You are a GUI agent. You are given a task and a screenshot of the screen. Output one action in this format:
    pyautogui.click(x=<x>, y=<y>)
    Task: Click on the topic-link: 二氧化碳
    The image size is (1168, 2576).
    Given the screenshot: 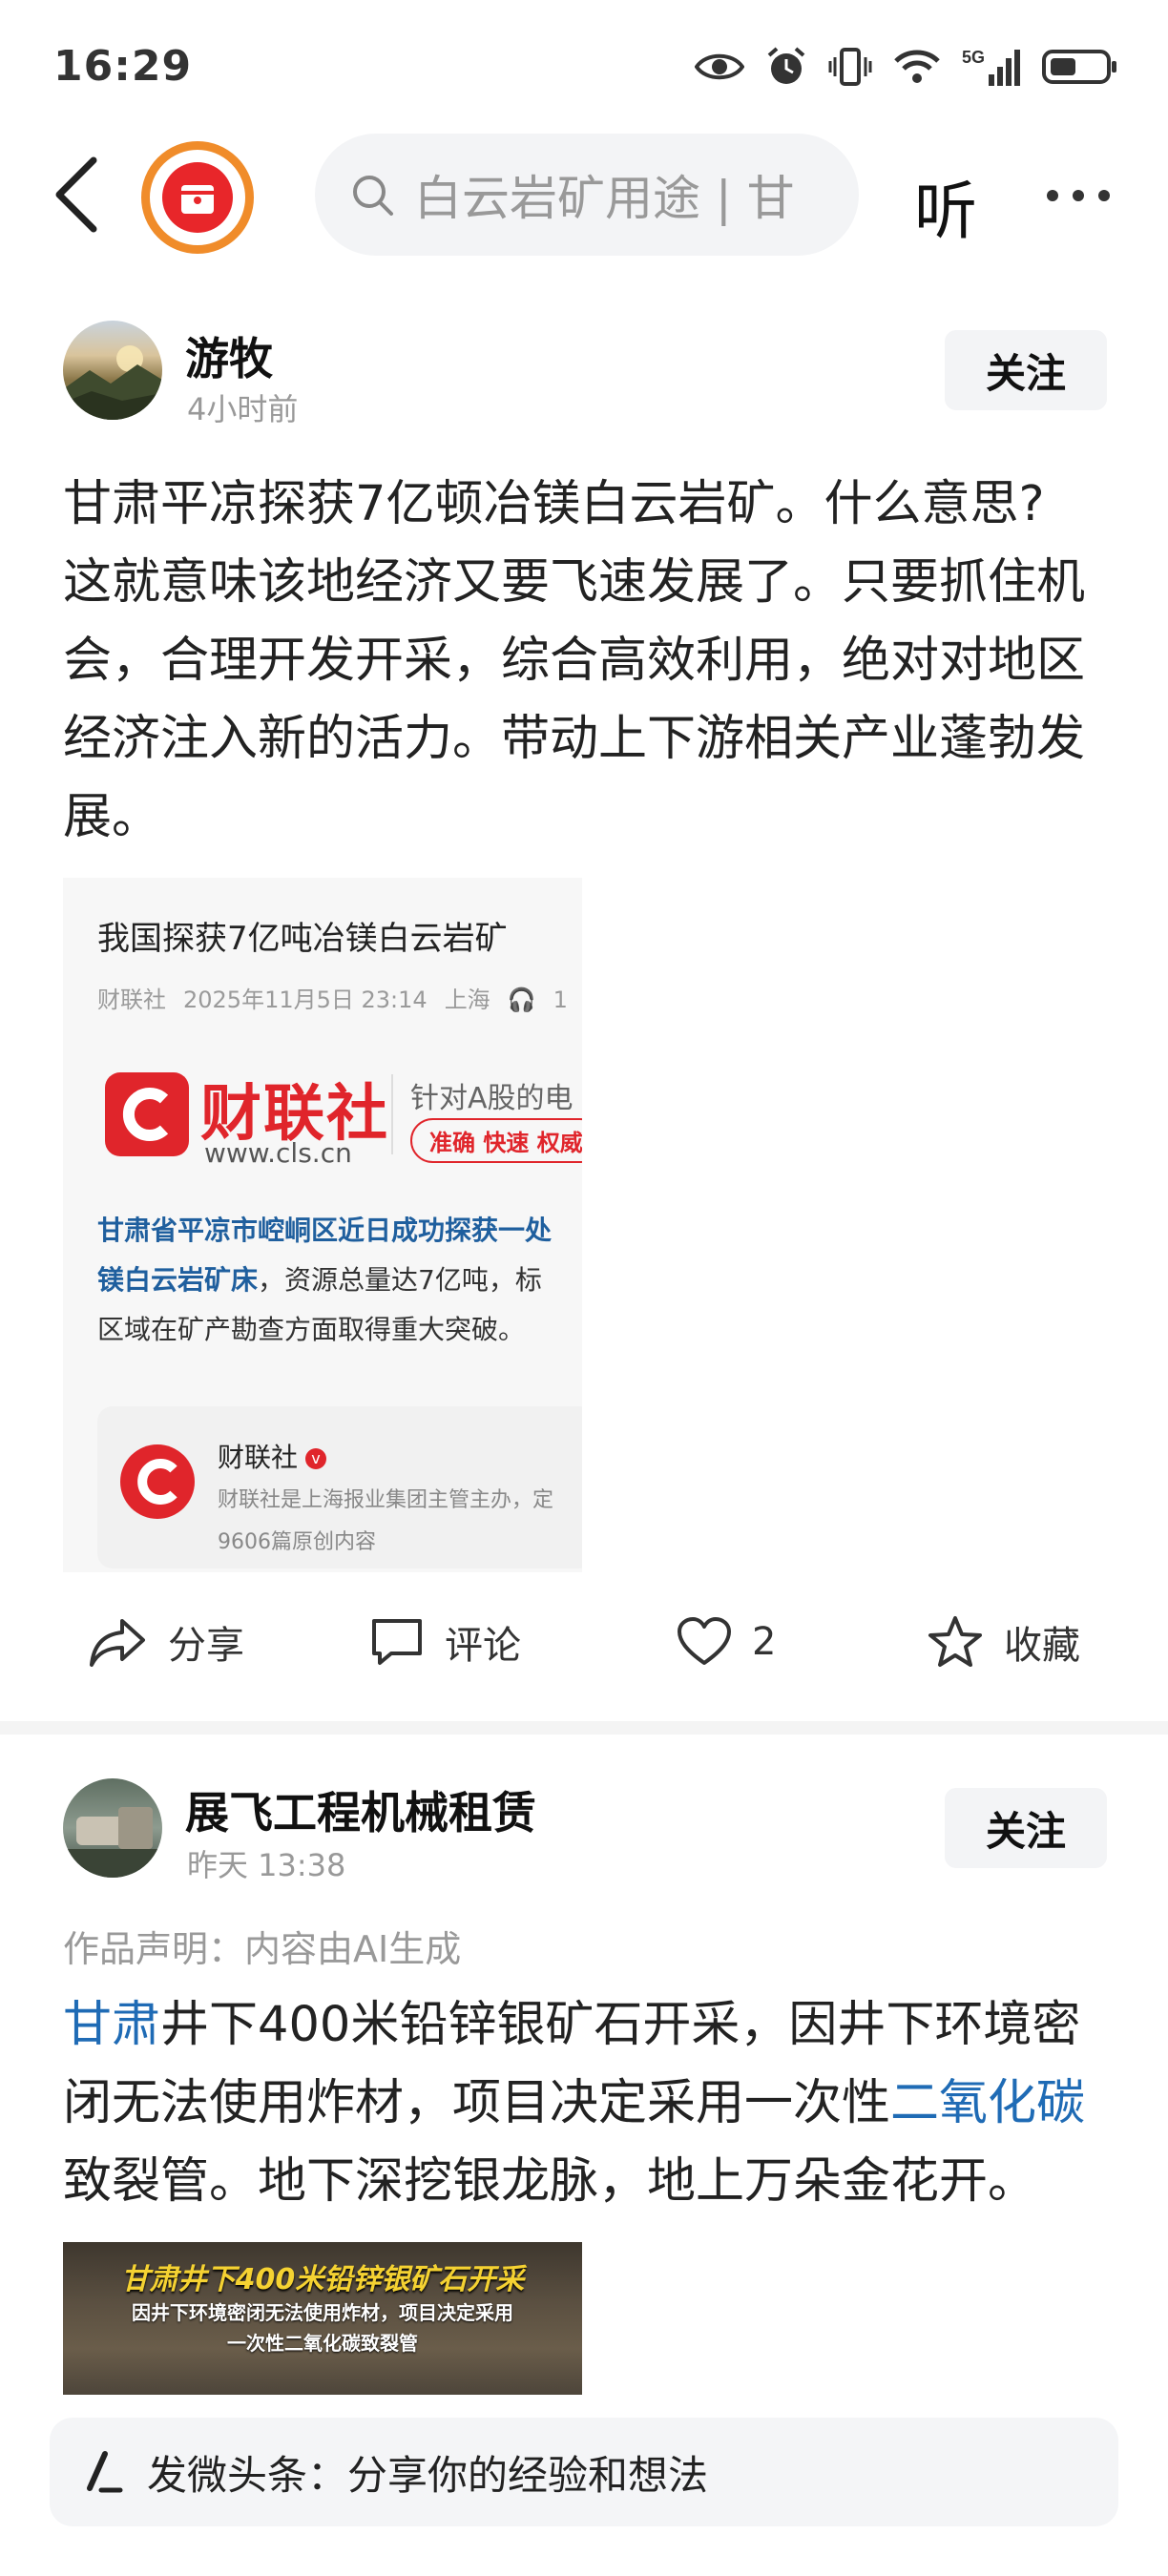 What is the action you would take?
    pyautogui.click(x=987, y=2103)
    